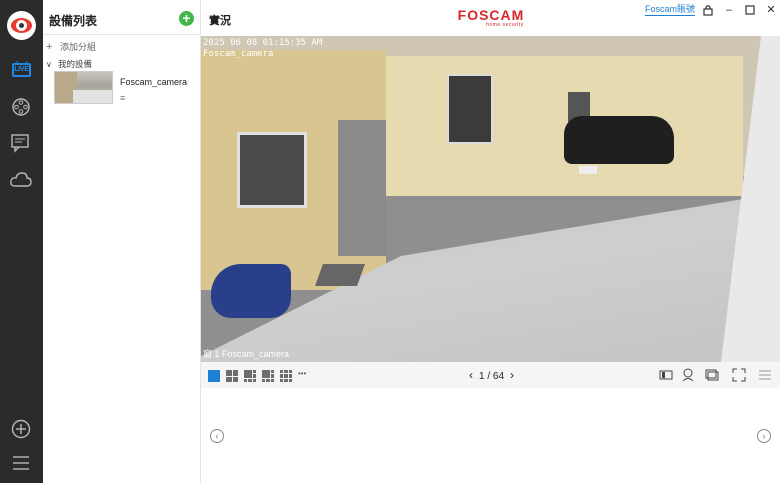 The width and height of the screenshot is (780, 483). Describe the element at coordinates (186, 18) in the screenshot. I see `add-device-button: +` at that location.